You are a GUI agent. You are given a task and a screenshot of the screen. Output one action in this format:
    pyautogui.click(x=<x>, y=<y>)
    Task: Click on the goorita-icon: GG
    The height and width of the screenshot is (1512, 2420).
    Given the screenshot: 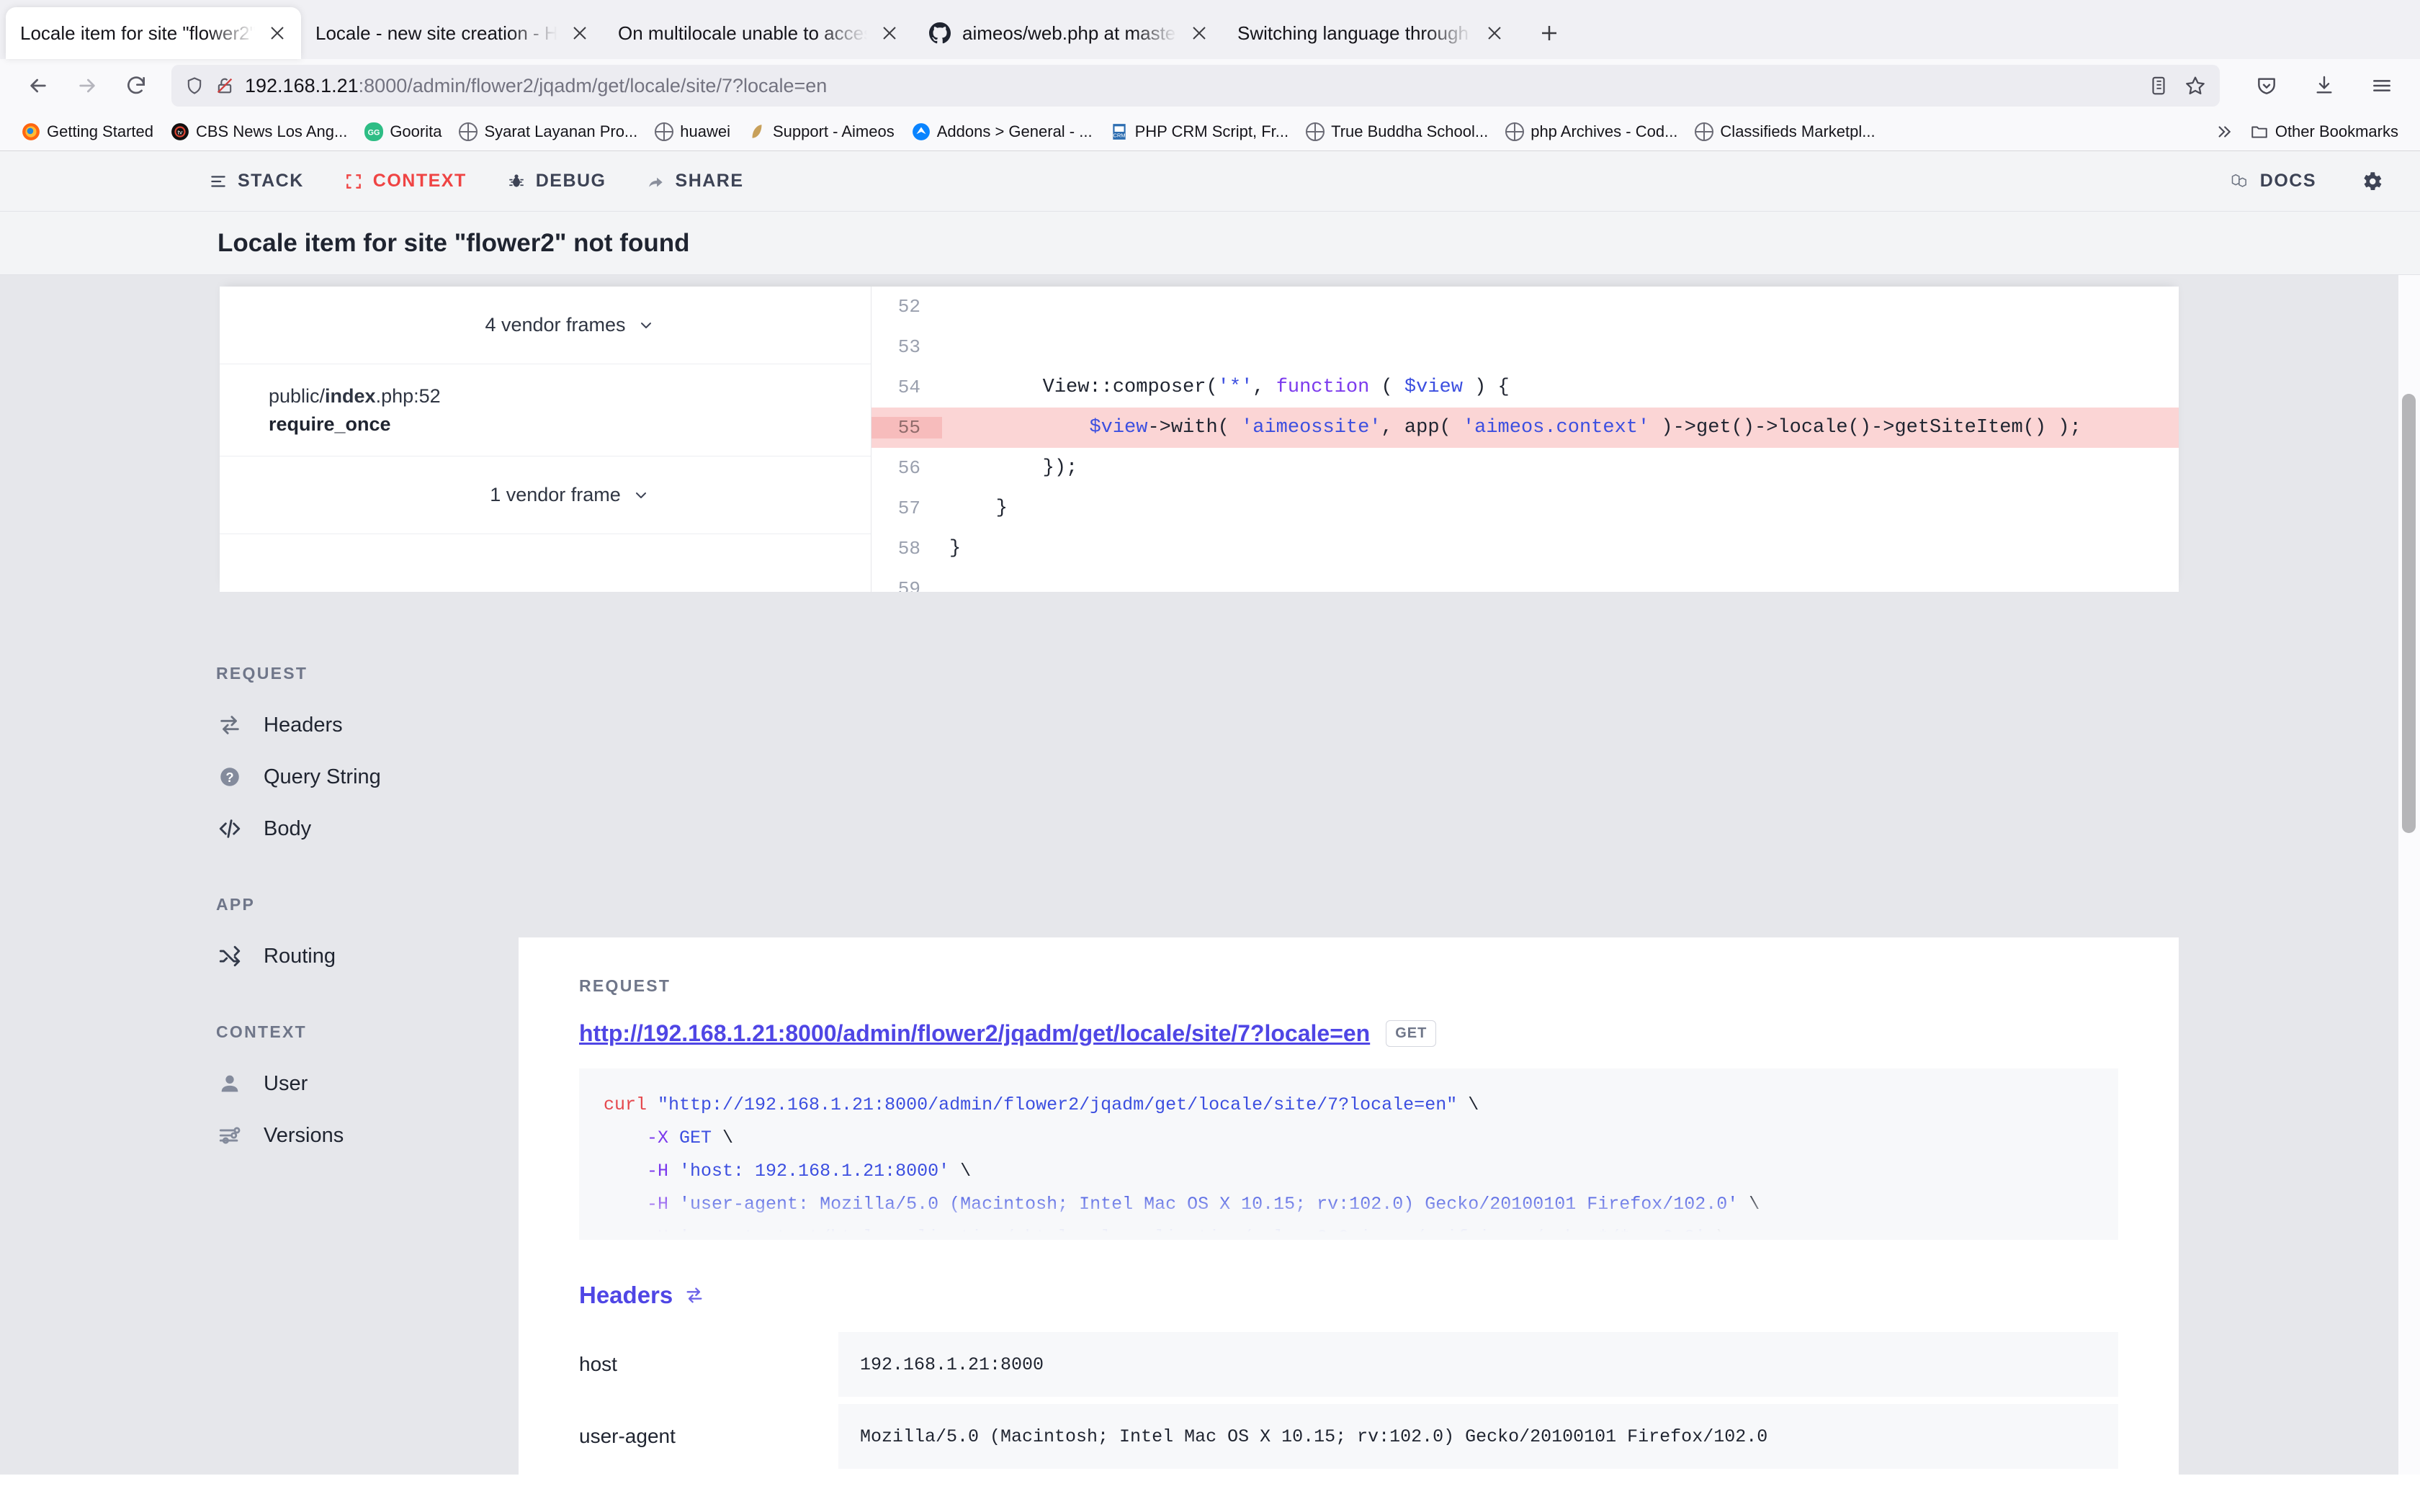 What is the action you would take?
    pyautogui.click(x=374, y=131)
    